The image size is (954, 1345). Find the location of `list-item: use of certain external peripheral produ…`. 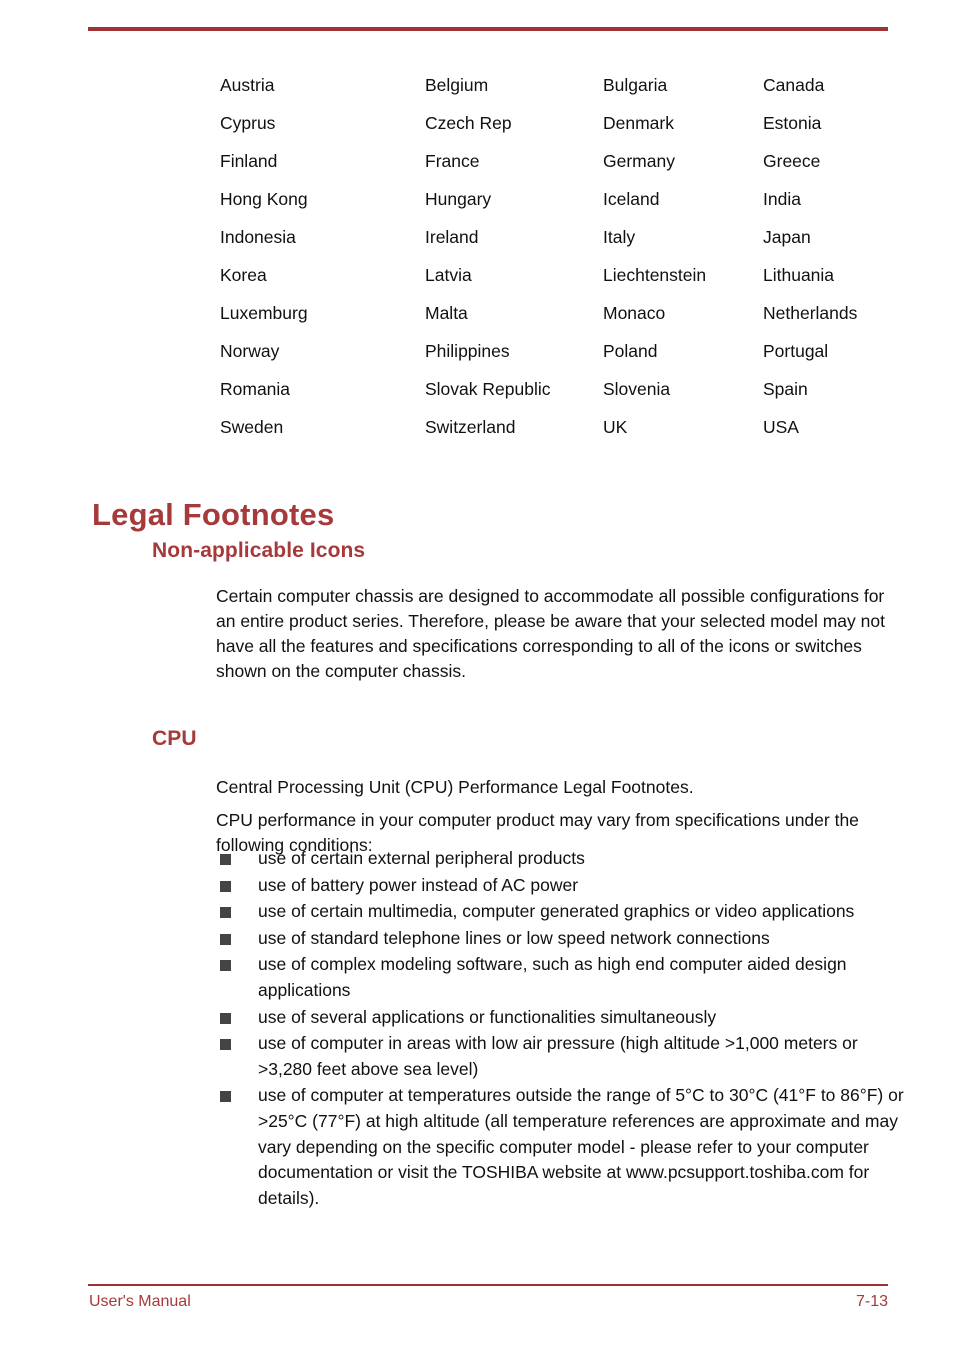

list-item: use of certain external peripheral produ… is located at coordinates (566, 859).